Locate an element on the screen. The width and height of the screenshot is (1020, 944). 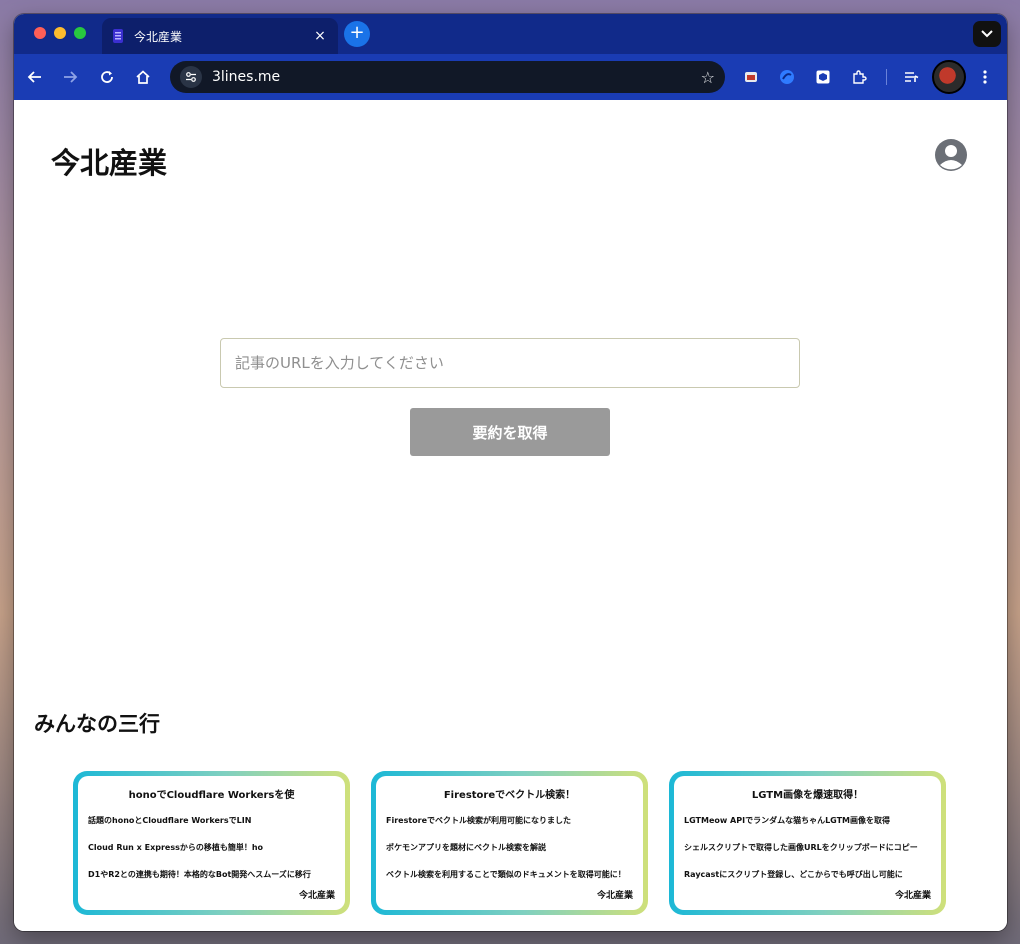
section-title: みんなの三行 is located at coordinates (97, 724).